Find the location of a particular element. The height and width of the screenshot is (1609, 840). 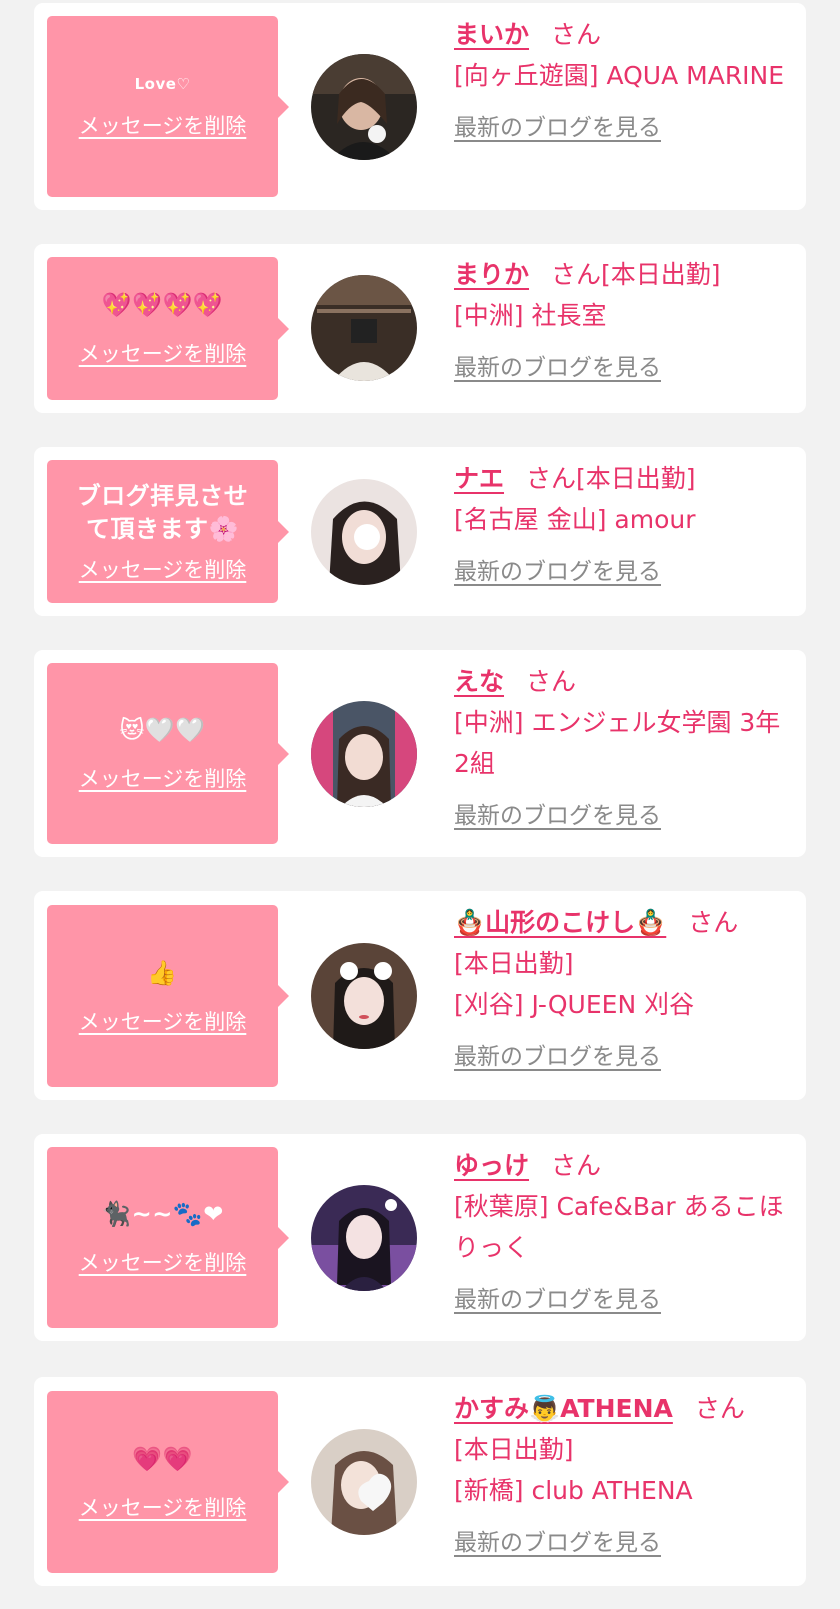

name-line: まりか さん[本日出勤] is located at coordinates (624, 274).